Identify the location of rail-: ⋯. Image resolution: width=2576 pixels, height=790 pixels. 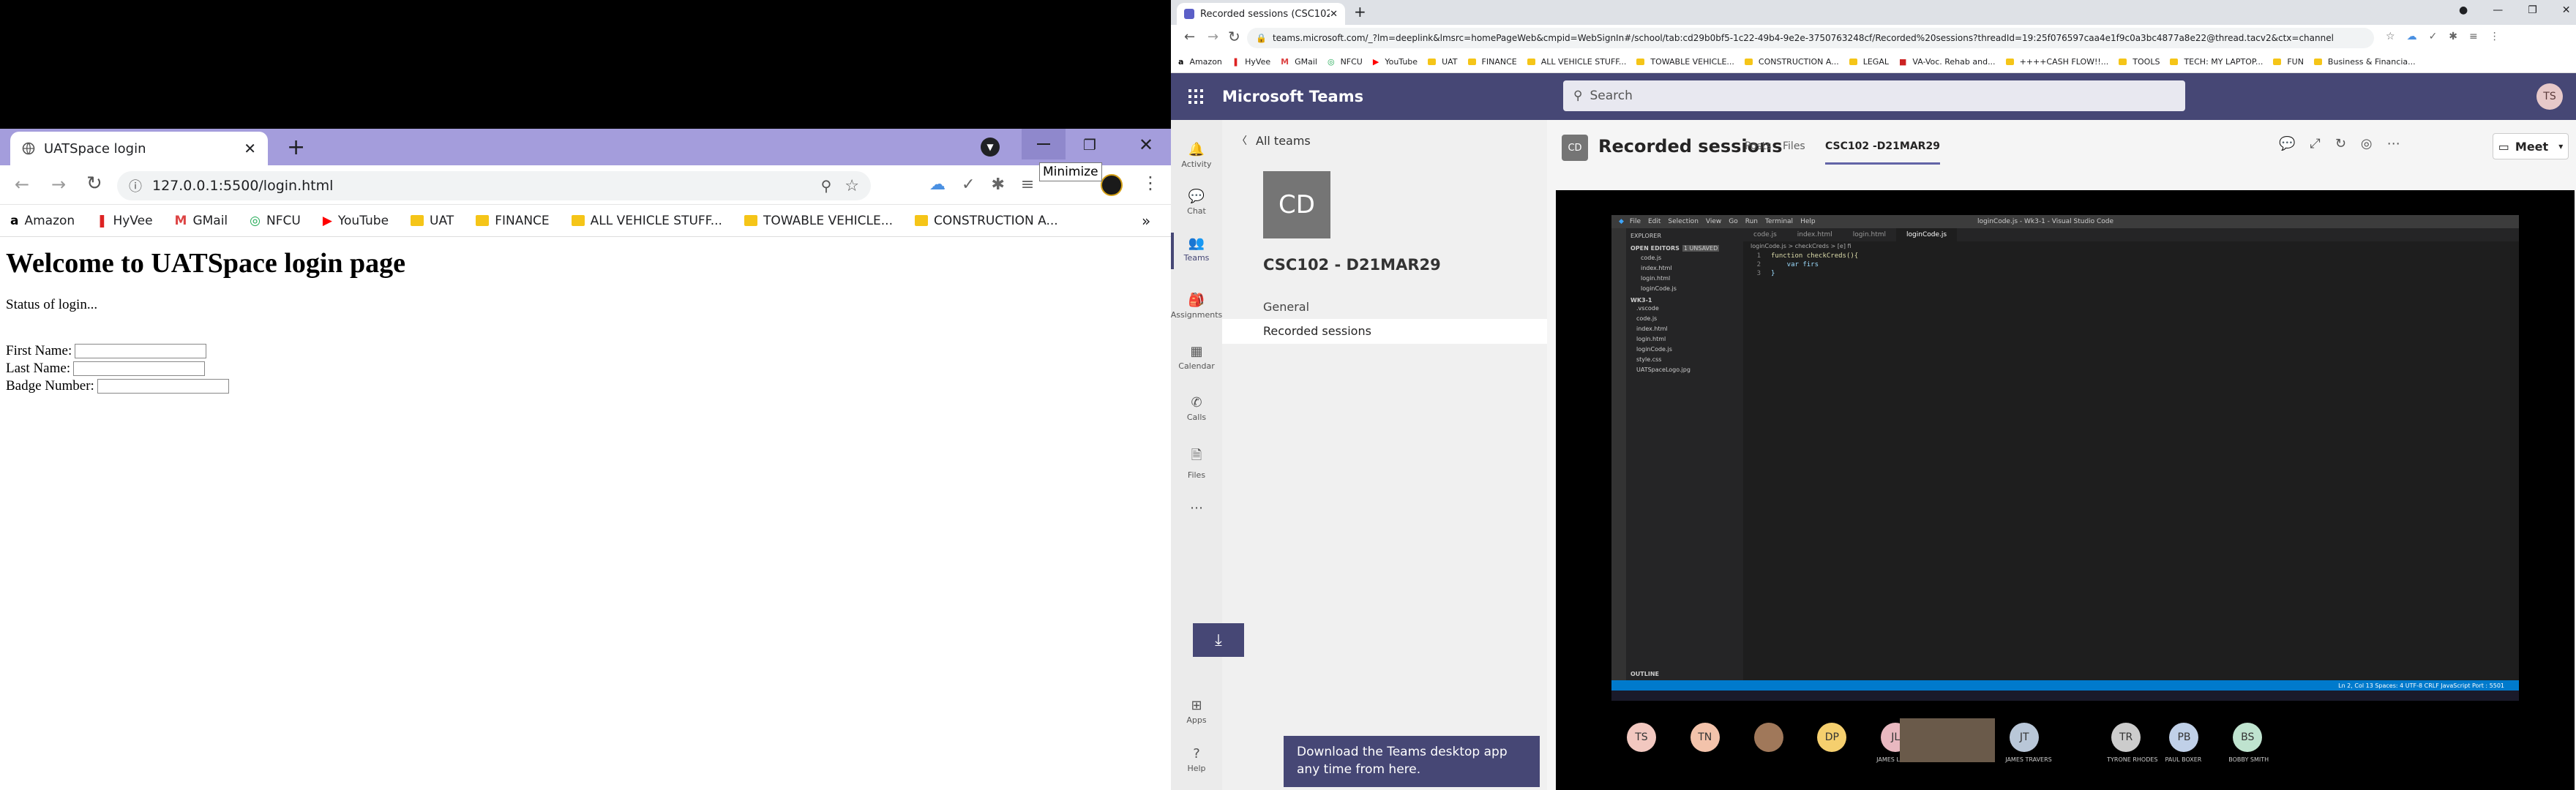
(1196, 508).